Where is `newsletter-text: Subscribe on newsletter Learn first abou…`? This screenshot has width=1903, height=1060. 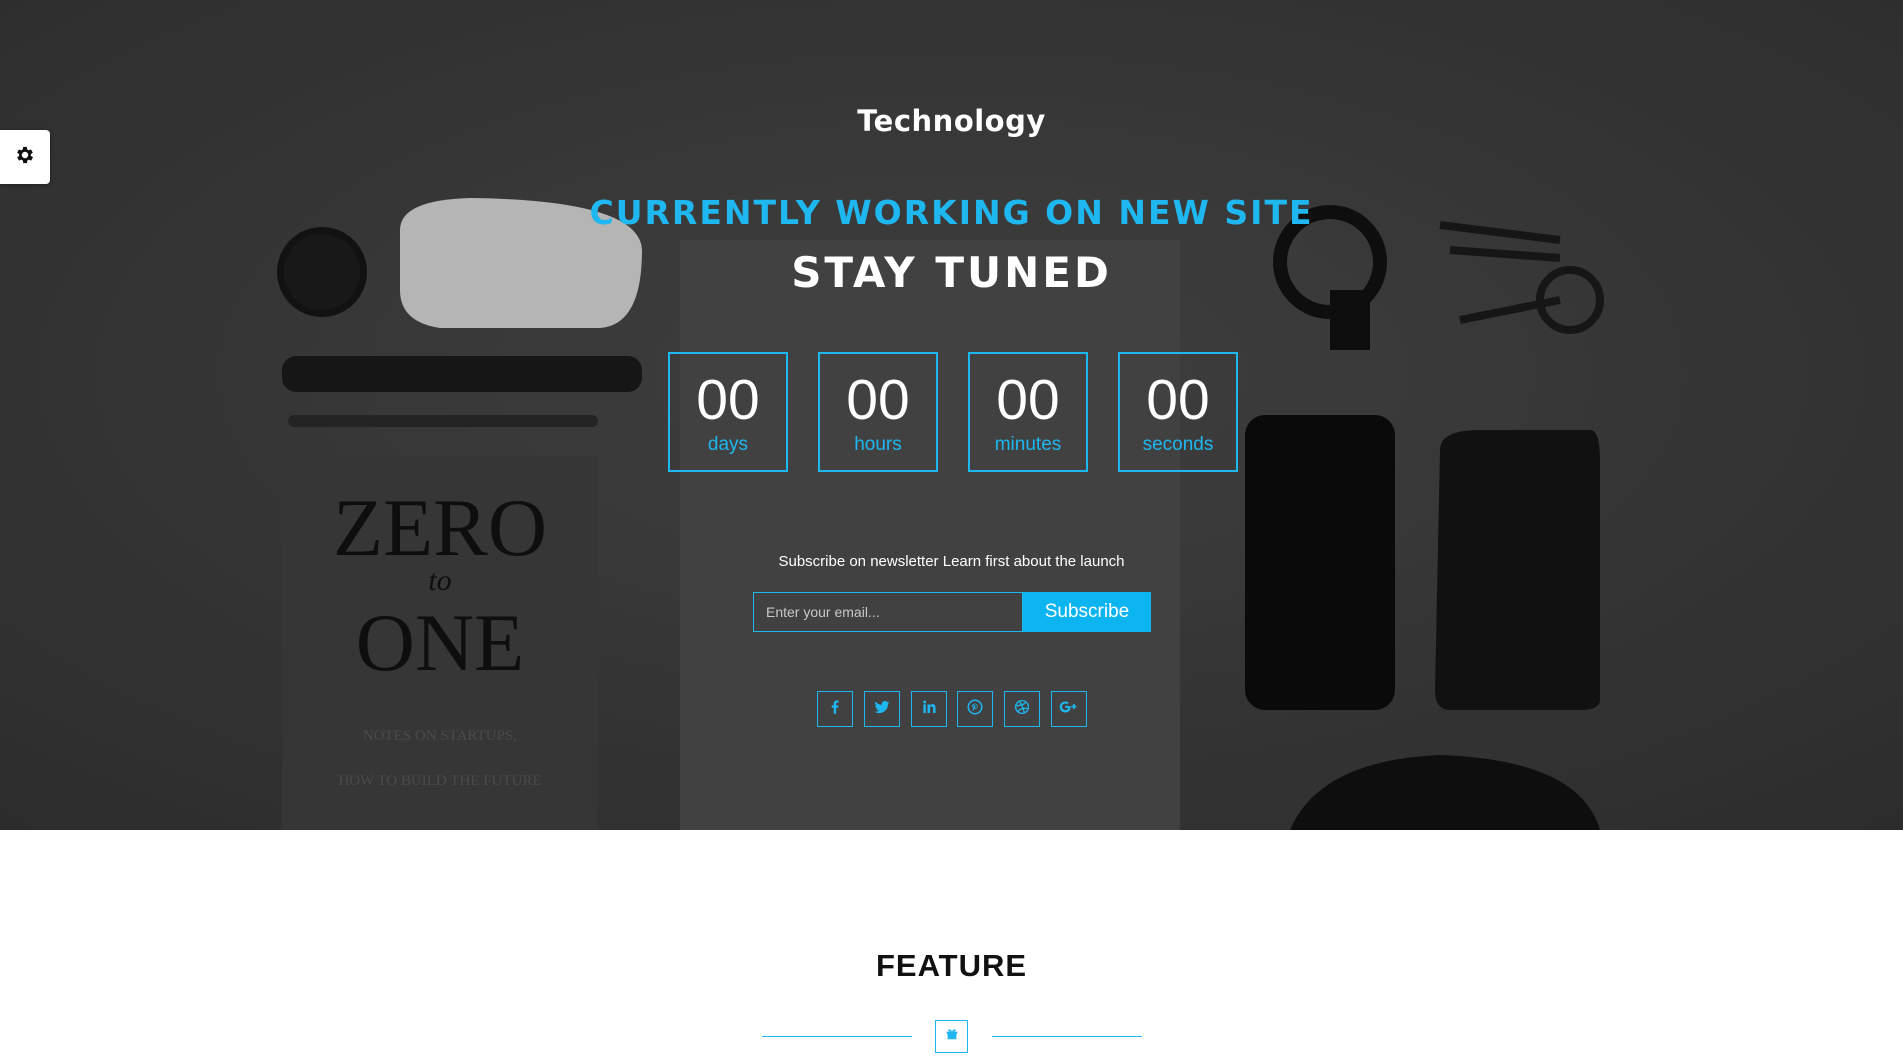 newsletter-text: Subscribe on newsletter Learn first abou… is located at coordinates (951, 561).